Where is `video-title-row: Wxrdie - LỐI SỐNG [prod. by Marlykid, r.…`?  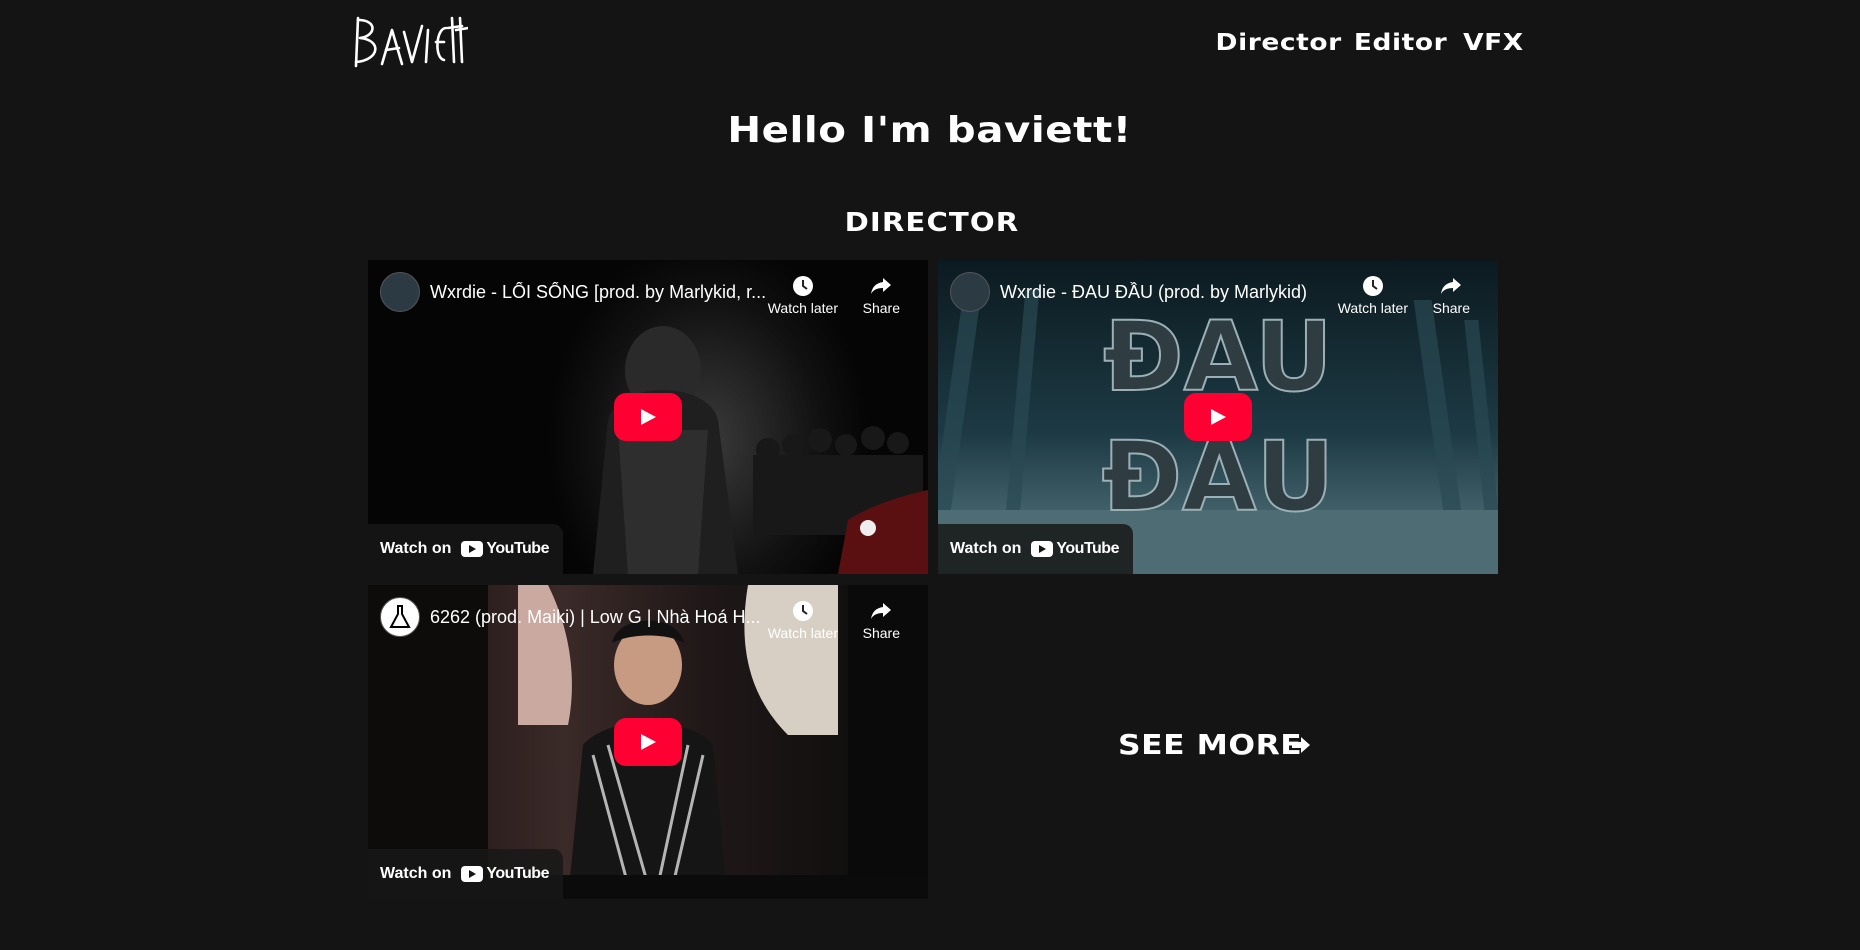
video-title-row: Wxrdie - LỐI SỐNG [prod. by Marlykid, r.… is located at coordinates (579, 292).